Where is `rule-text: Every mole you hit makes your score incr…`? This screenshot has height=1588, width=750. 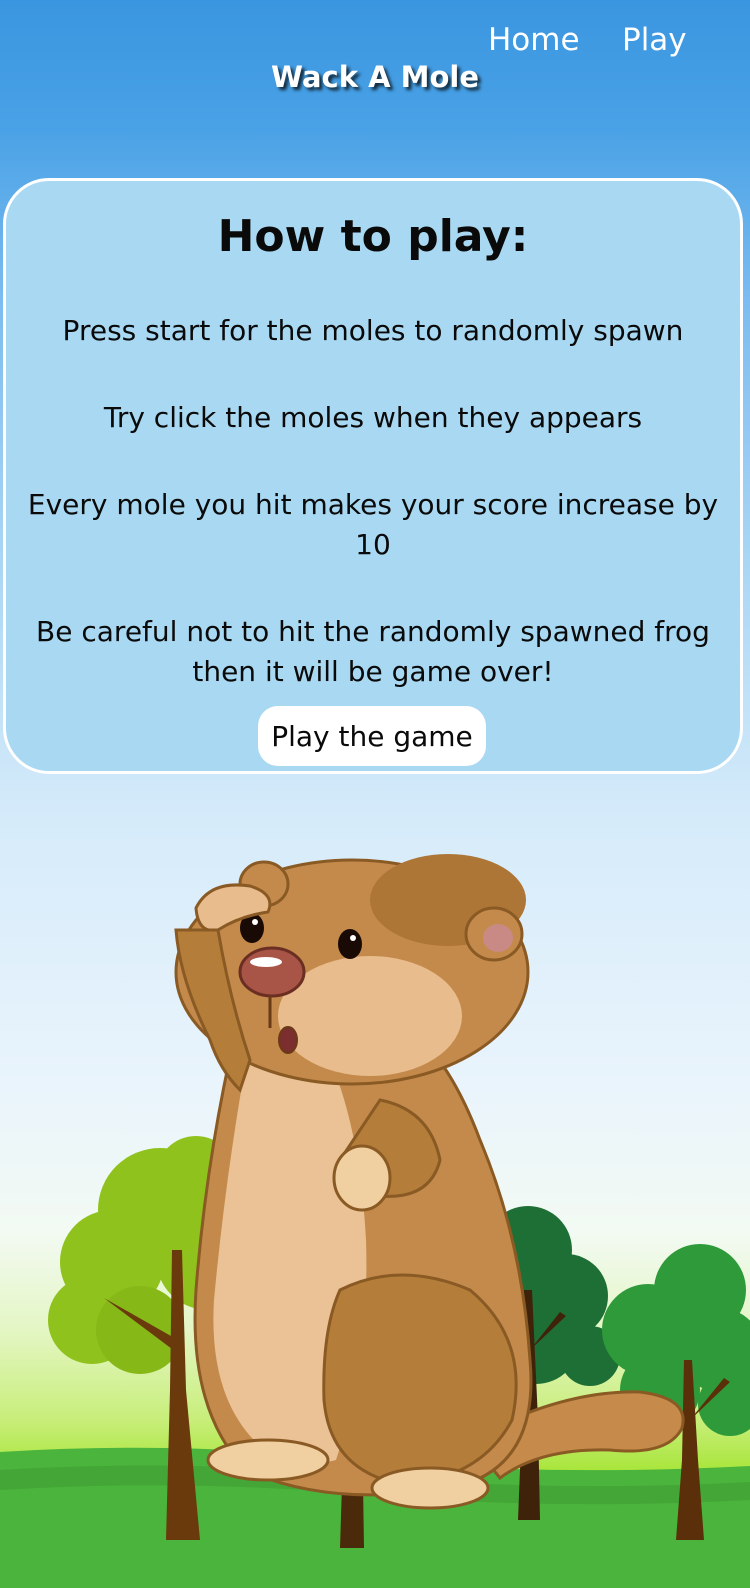 rule-text: Every mole you hit makes your score incr… is located at coordinates (373, 524).